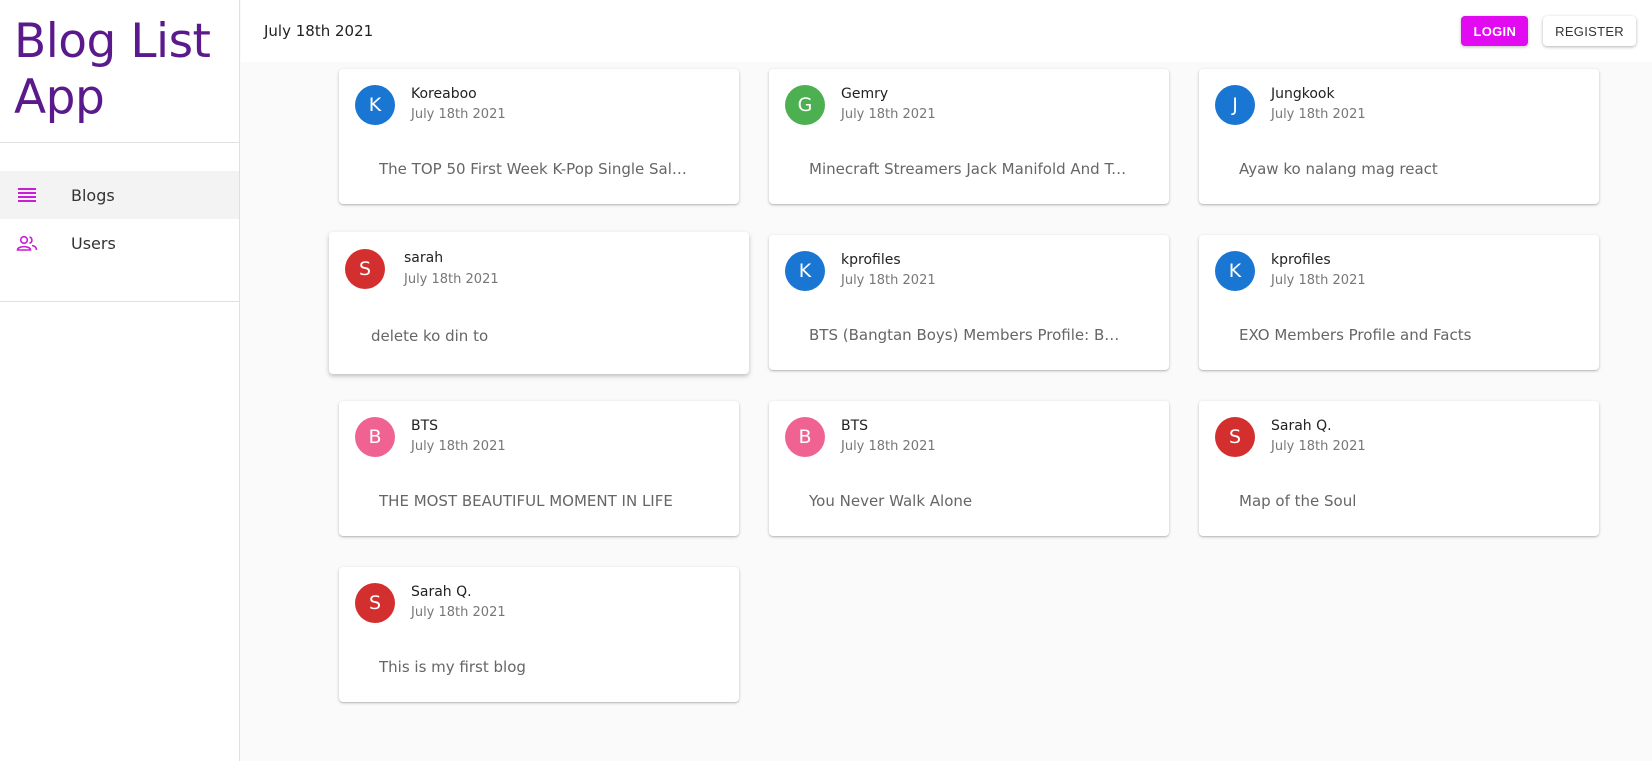 This screenshot has width=1652, height=761. I want to click on avatar: J, so click(1235, 105).